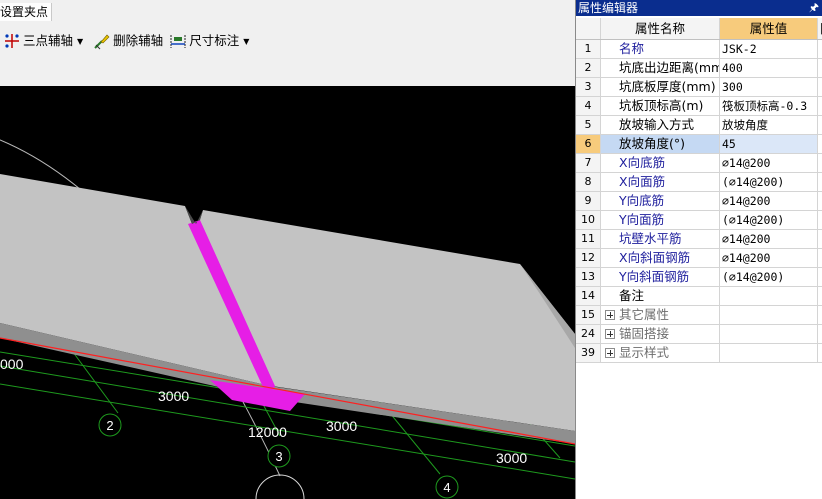 The height and width of the screenshot is (499, 822). What do you see at coordinates (138, 40) in the screenshot?
I see `delete-axis-label: 删除辅轴` at bounding box center [138, 40].